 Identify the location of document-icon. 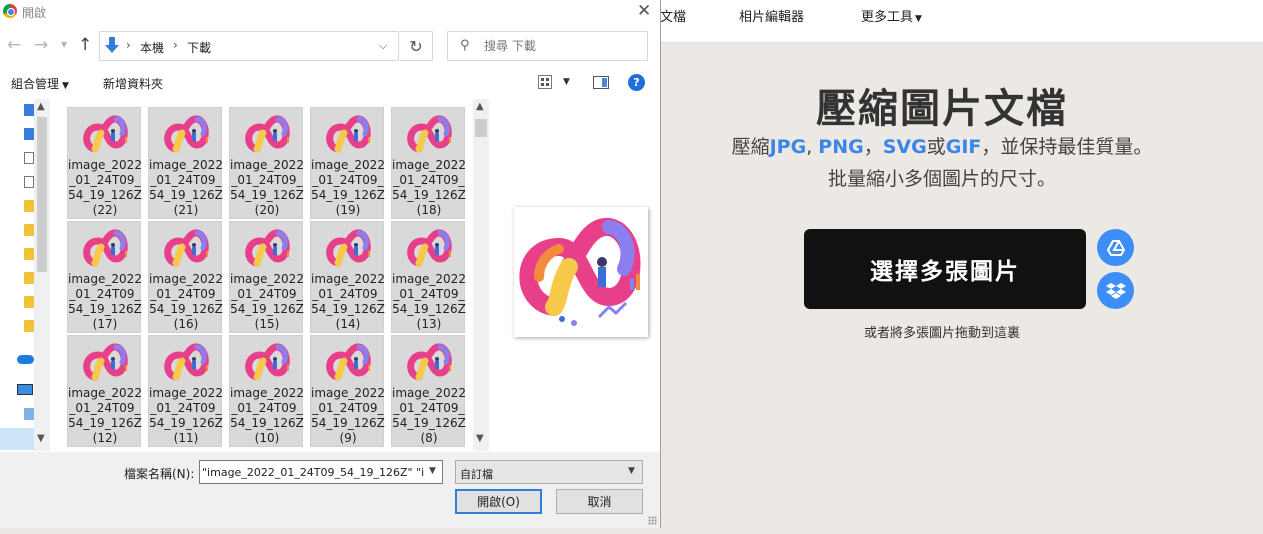
(29, 158).